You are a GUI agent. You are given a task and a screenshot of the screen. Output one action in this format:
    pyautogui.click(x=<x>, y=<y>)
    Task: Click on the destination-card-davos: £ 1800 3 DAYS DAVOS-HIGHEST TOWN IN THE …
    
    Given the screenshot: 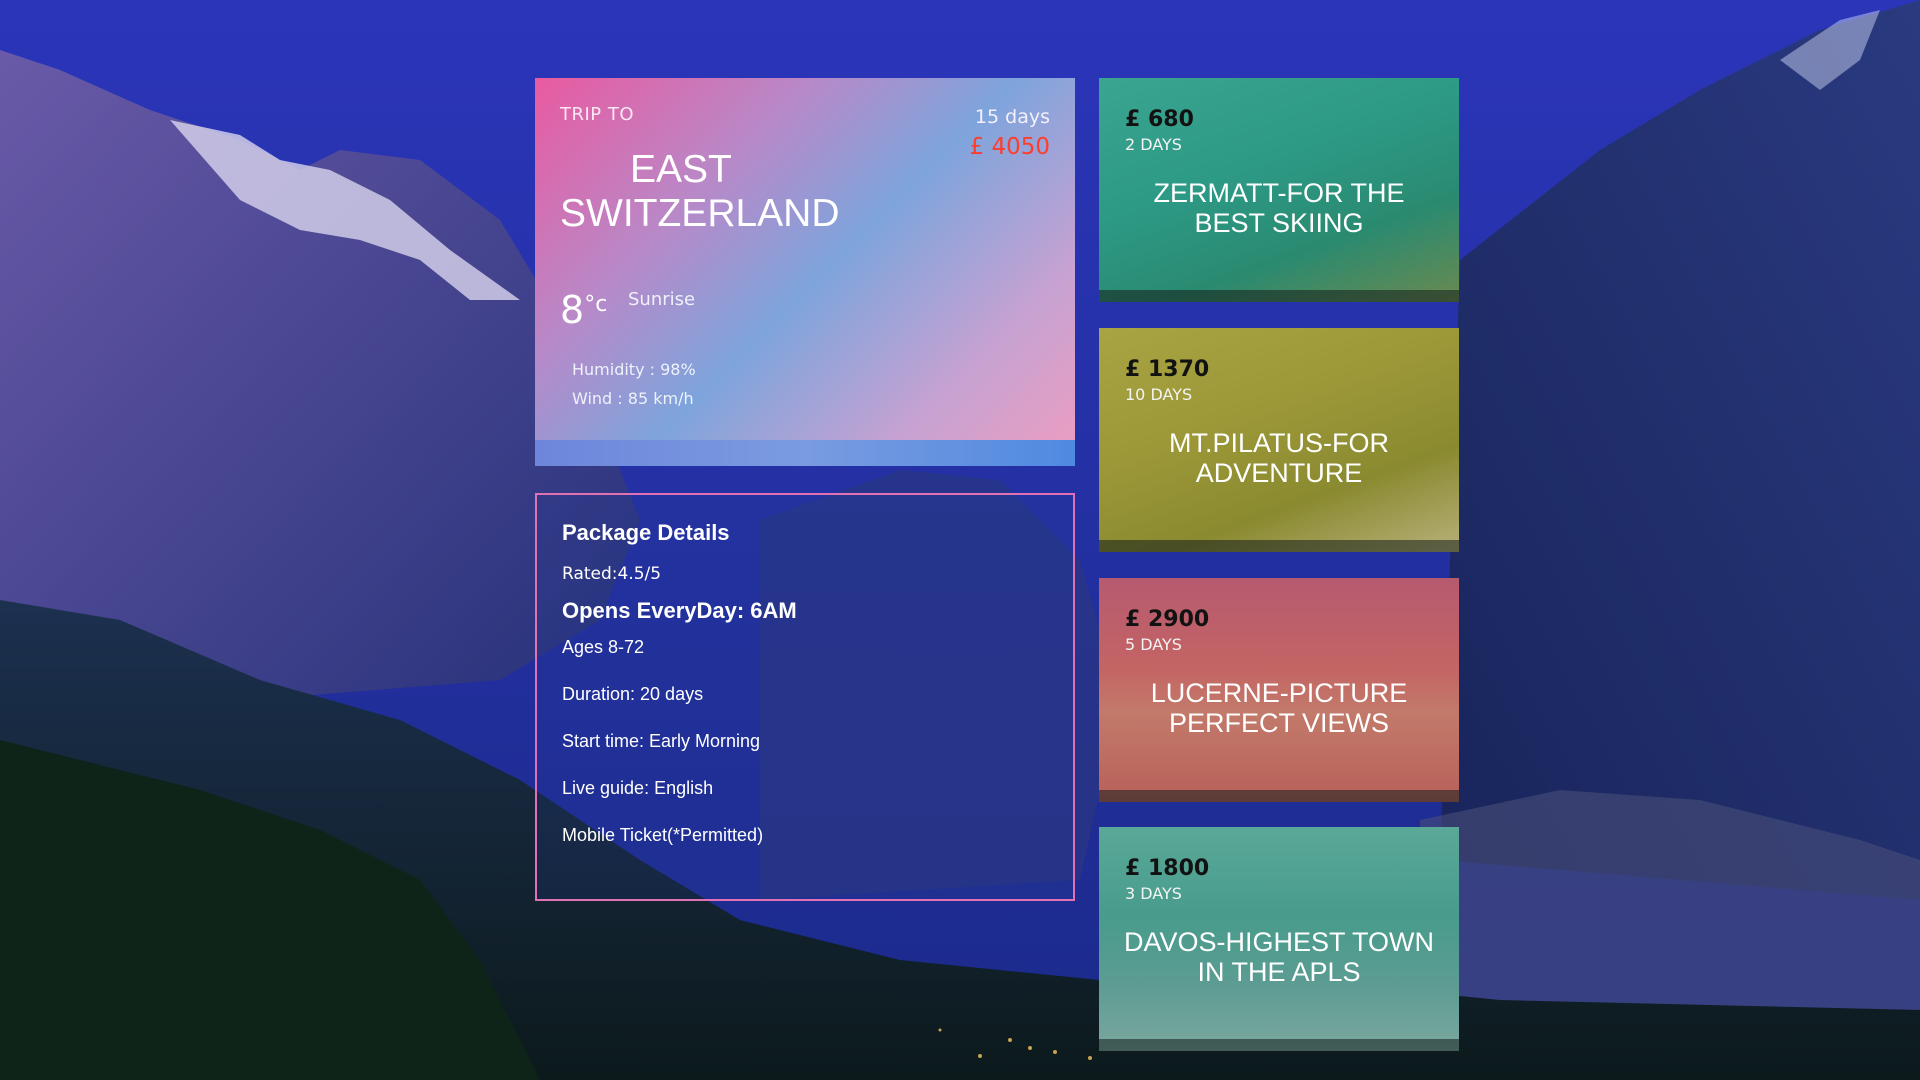 What is the action you would take?
    pyautogui.click(x=1279, y=939)
    